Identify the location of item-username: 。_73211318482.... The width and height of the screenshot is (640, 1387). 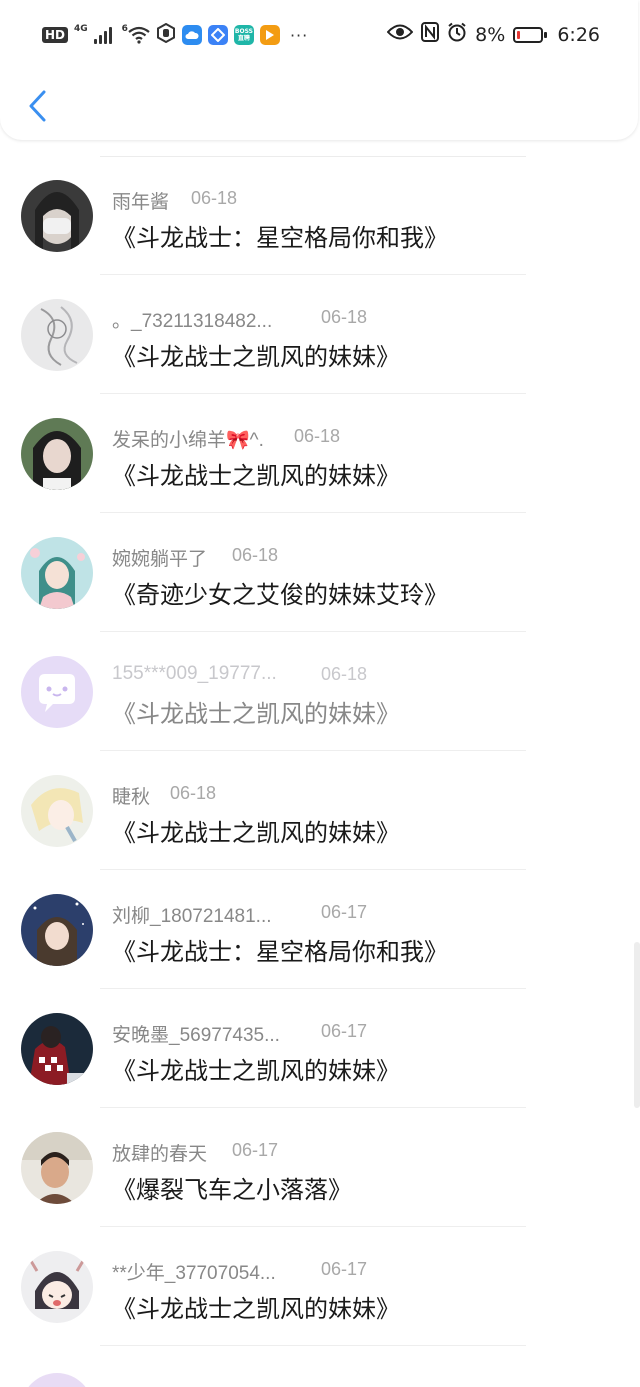
(192, 321).